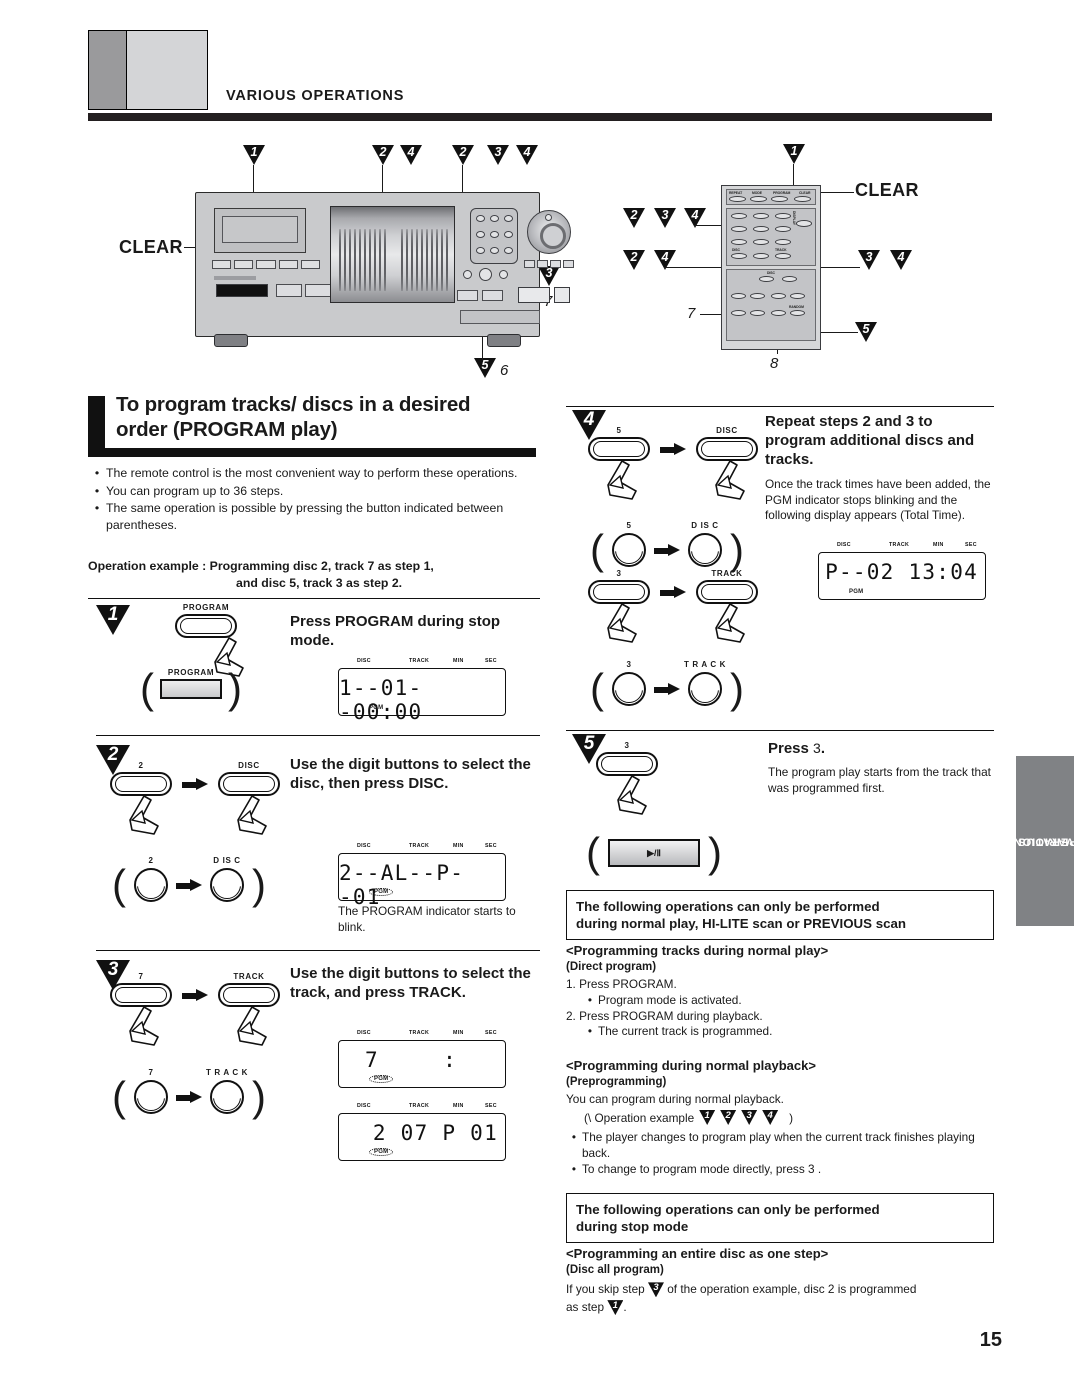  Describe the element at coordinates (141, 995) in the screenshot. I see `digit-7-button-glyph` at that location.